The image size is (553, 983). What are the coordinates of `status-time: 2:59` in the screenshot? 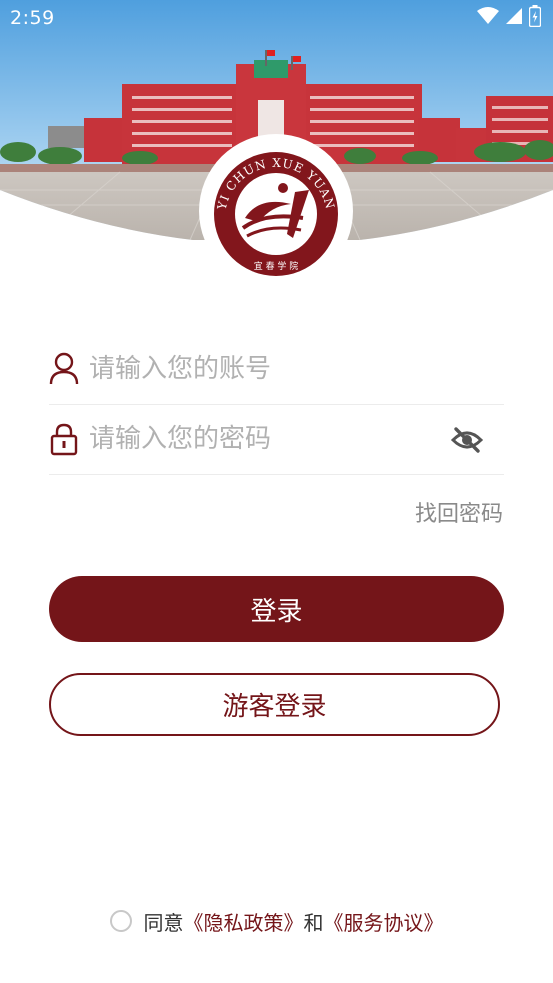 It's located at (32, 18).